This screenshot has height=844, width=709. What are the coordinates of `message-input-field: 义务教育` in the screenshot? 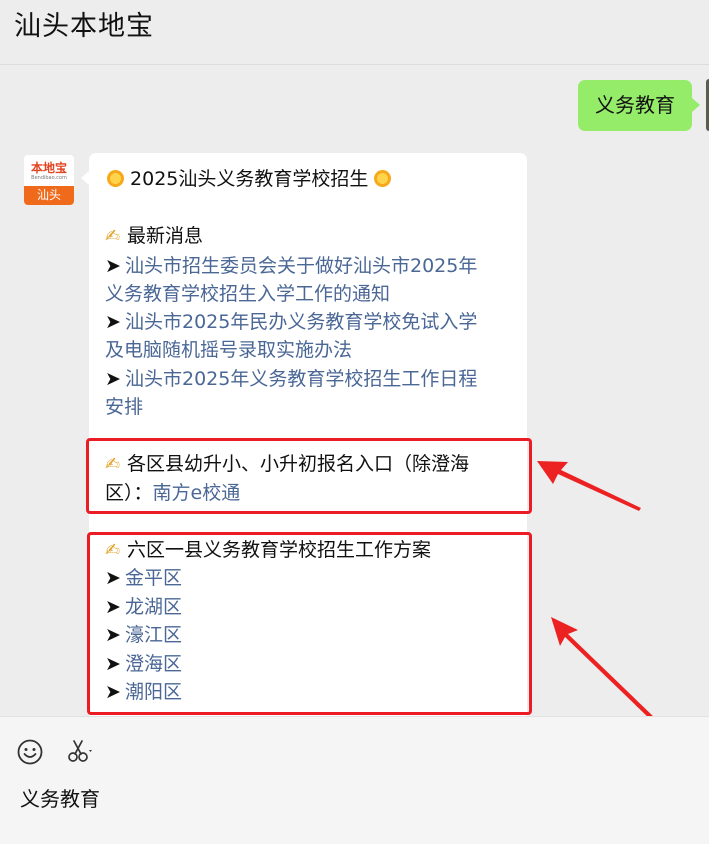 It's located at (60, 797).